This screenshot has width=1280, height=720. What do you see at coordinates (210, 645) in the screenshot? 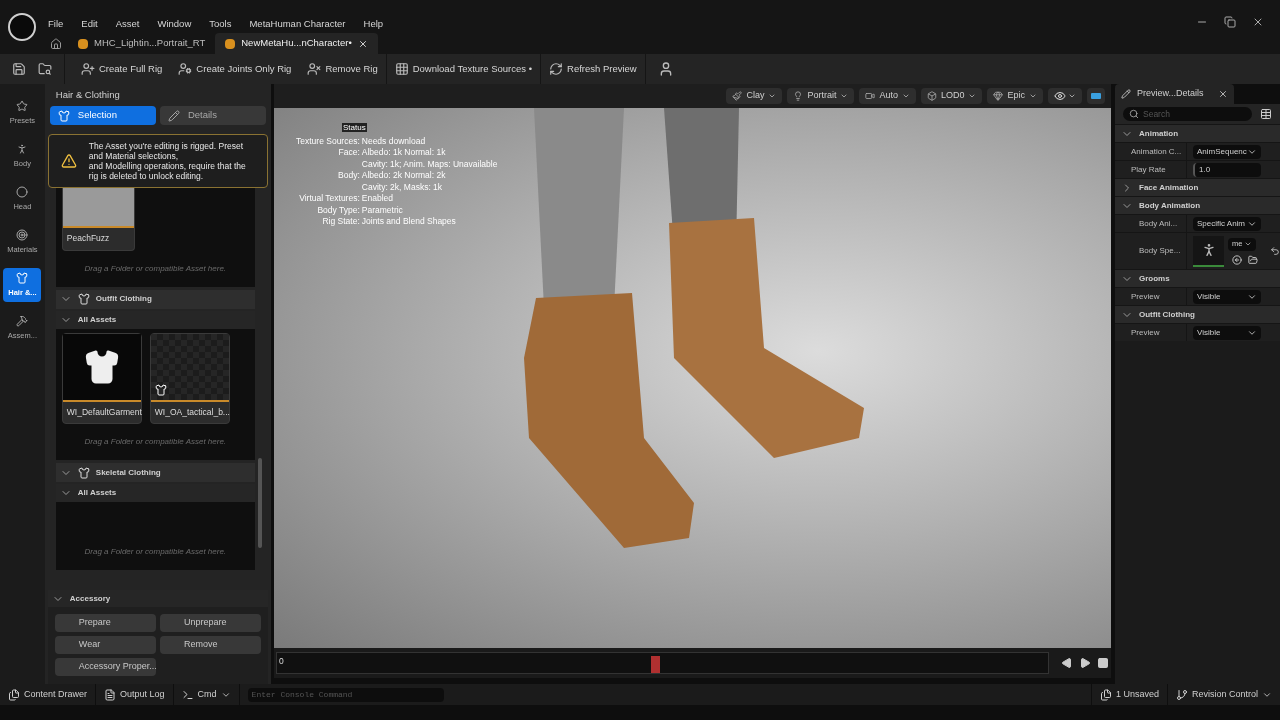
I see `accessory-button: Remove` at bounding box center [210, 645].